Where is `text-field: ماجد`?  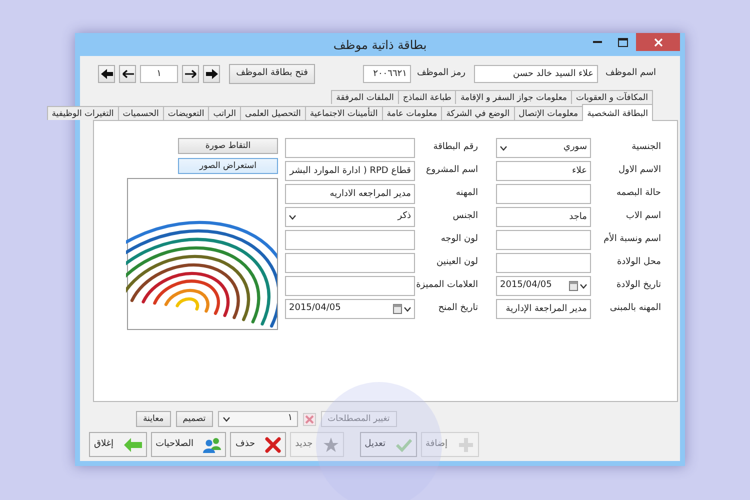
text-field: ماجد is located at coordinates (543, 217).